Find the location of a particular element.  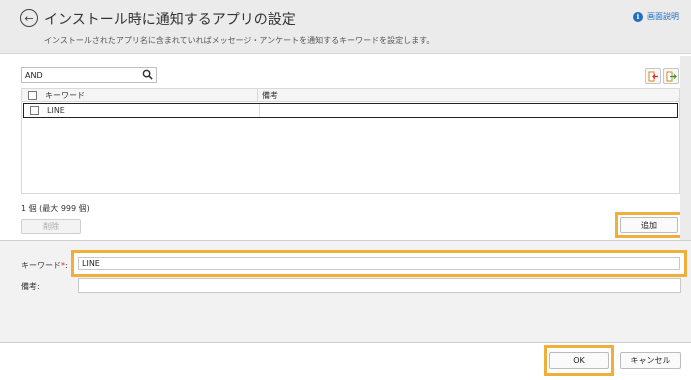

keyword-input is located at coordinates (379, 263).